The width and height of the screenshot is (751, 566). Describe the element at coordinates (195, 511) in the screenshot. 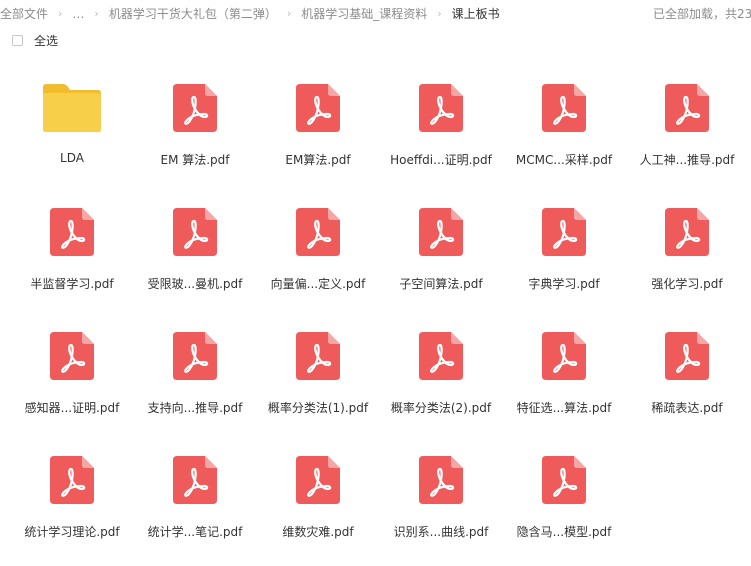

I see `file-item: 统计学...笔记.pdf` at that location.